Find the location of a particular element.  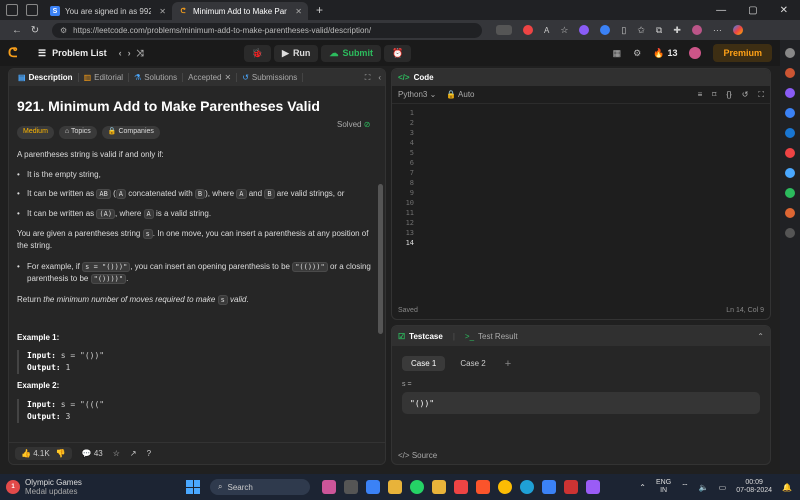

store-icon is located at coordinates (549, 487).